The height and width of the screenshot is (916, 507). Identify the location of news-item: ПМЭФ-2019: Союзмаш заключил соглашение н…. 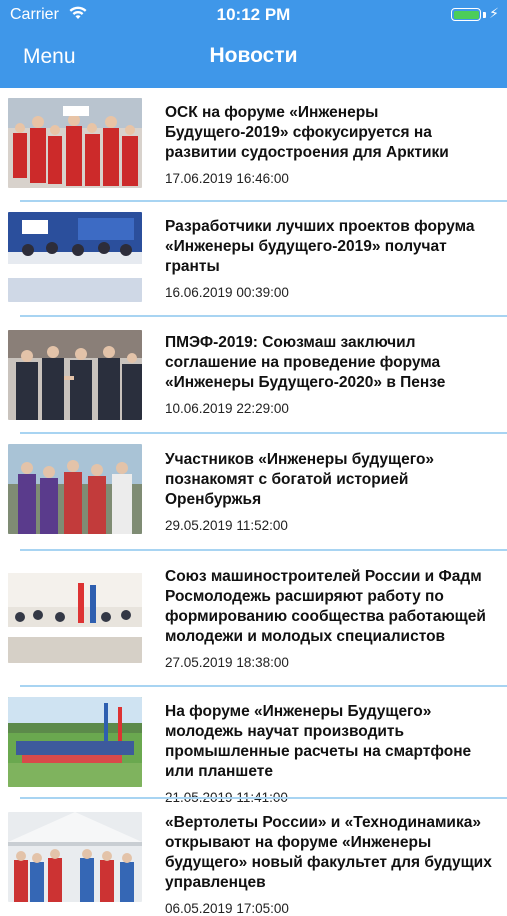
(253, 375).